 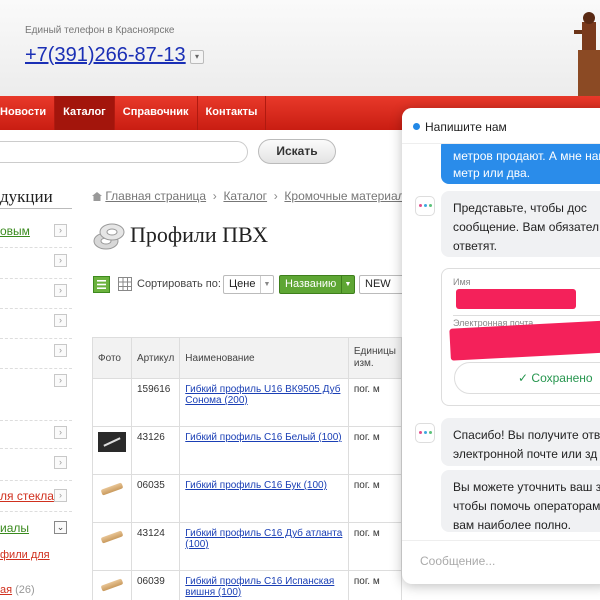 I want to click on bot-avatar-icon, so click(x=425, y=433).